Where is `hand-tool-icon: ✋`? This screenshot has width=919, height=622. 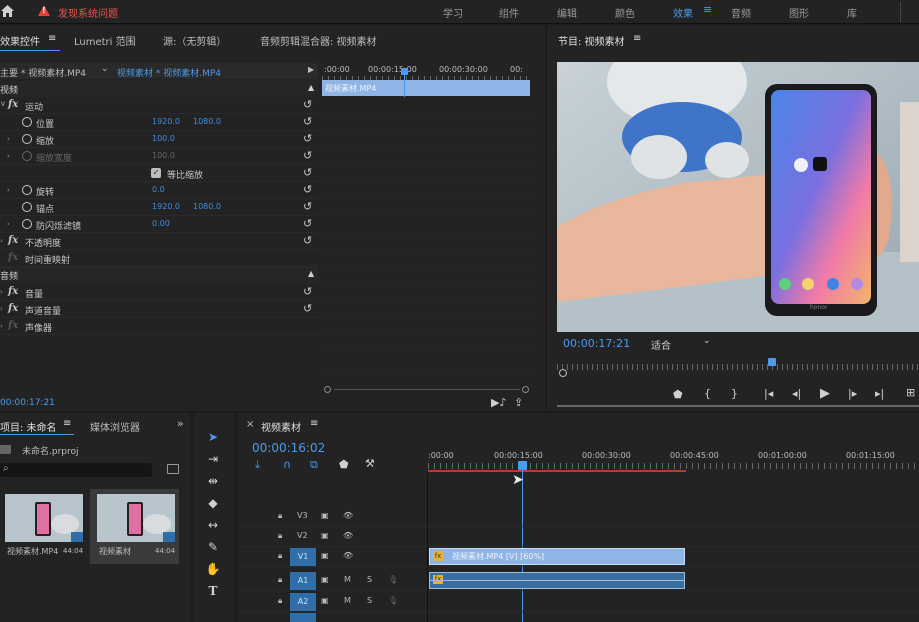 hand-tool-icon: ✋ is located at coordinates (213, 571).